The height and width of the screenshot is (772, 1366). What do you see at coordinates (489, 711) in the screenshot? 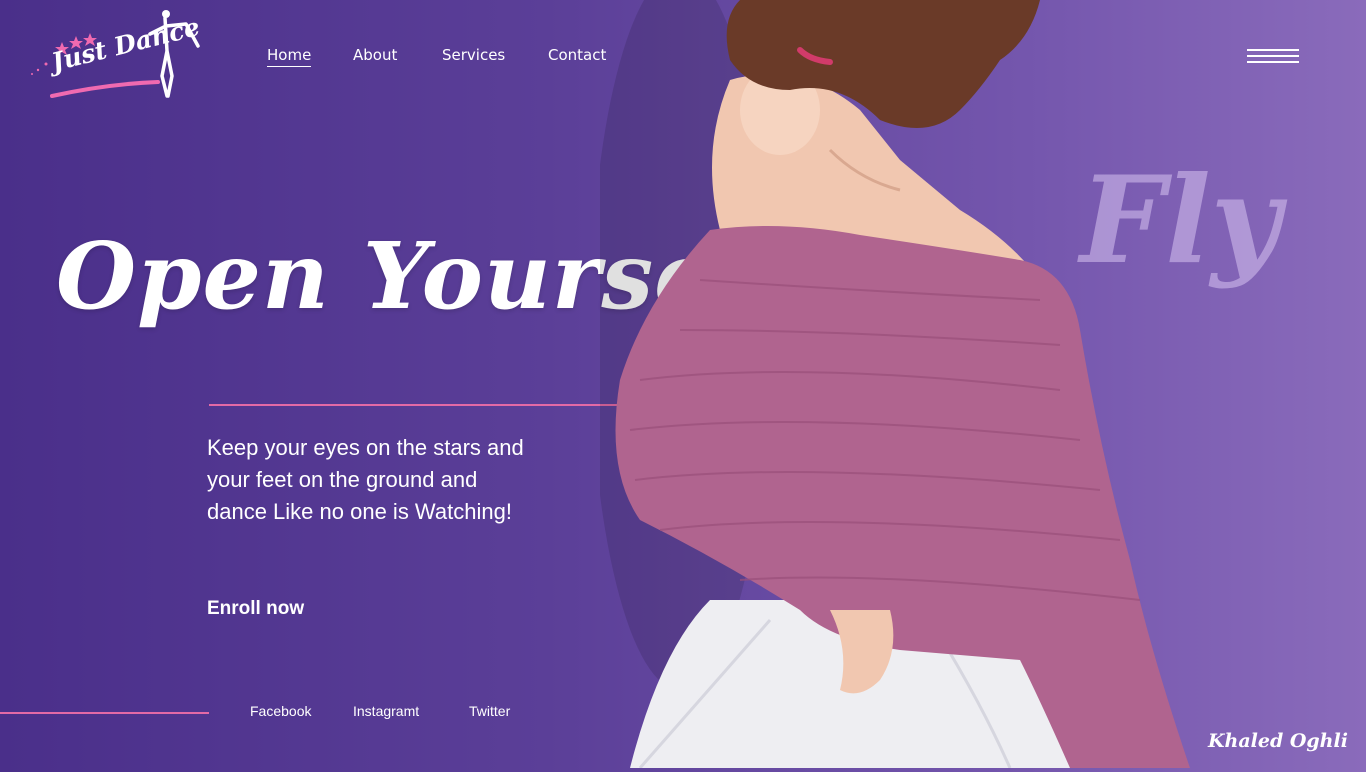
I see `social-twitter-link: Twitter` at bounding box center [489, 711].